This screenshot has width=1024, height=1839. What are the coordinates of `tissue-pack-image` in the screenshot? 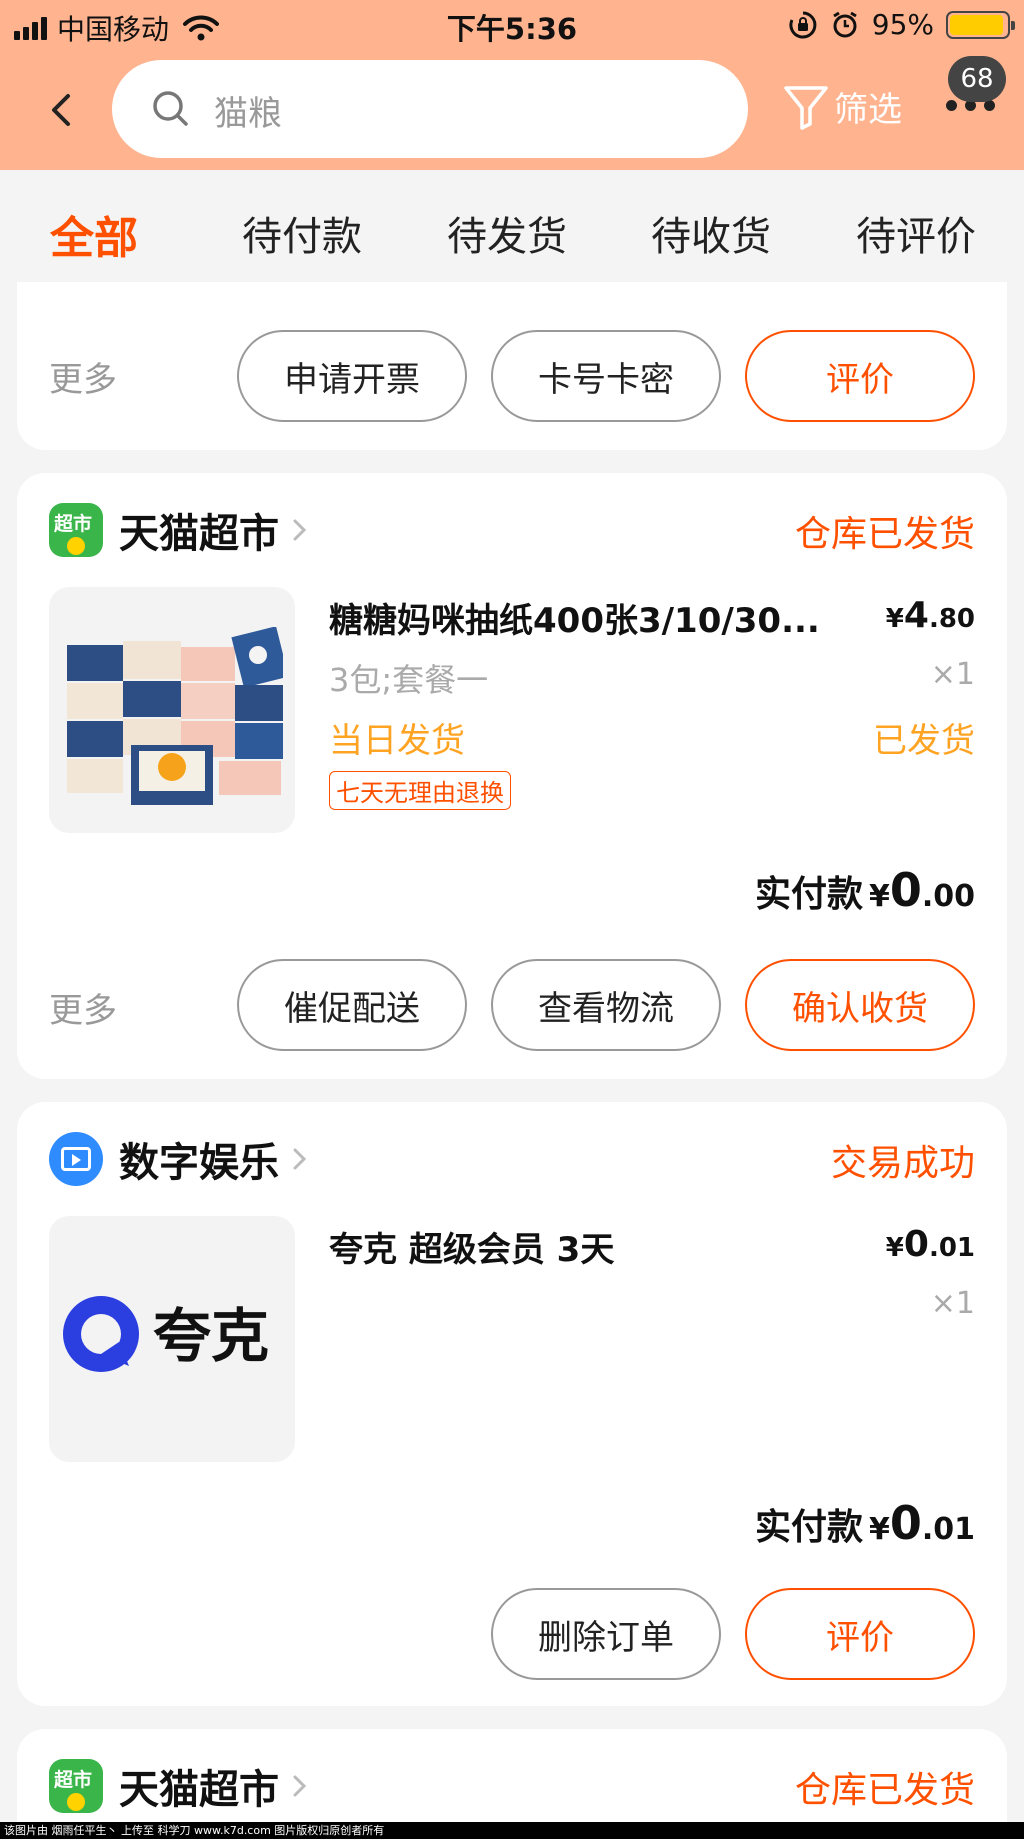 It's located at (175, 716).